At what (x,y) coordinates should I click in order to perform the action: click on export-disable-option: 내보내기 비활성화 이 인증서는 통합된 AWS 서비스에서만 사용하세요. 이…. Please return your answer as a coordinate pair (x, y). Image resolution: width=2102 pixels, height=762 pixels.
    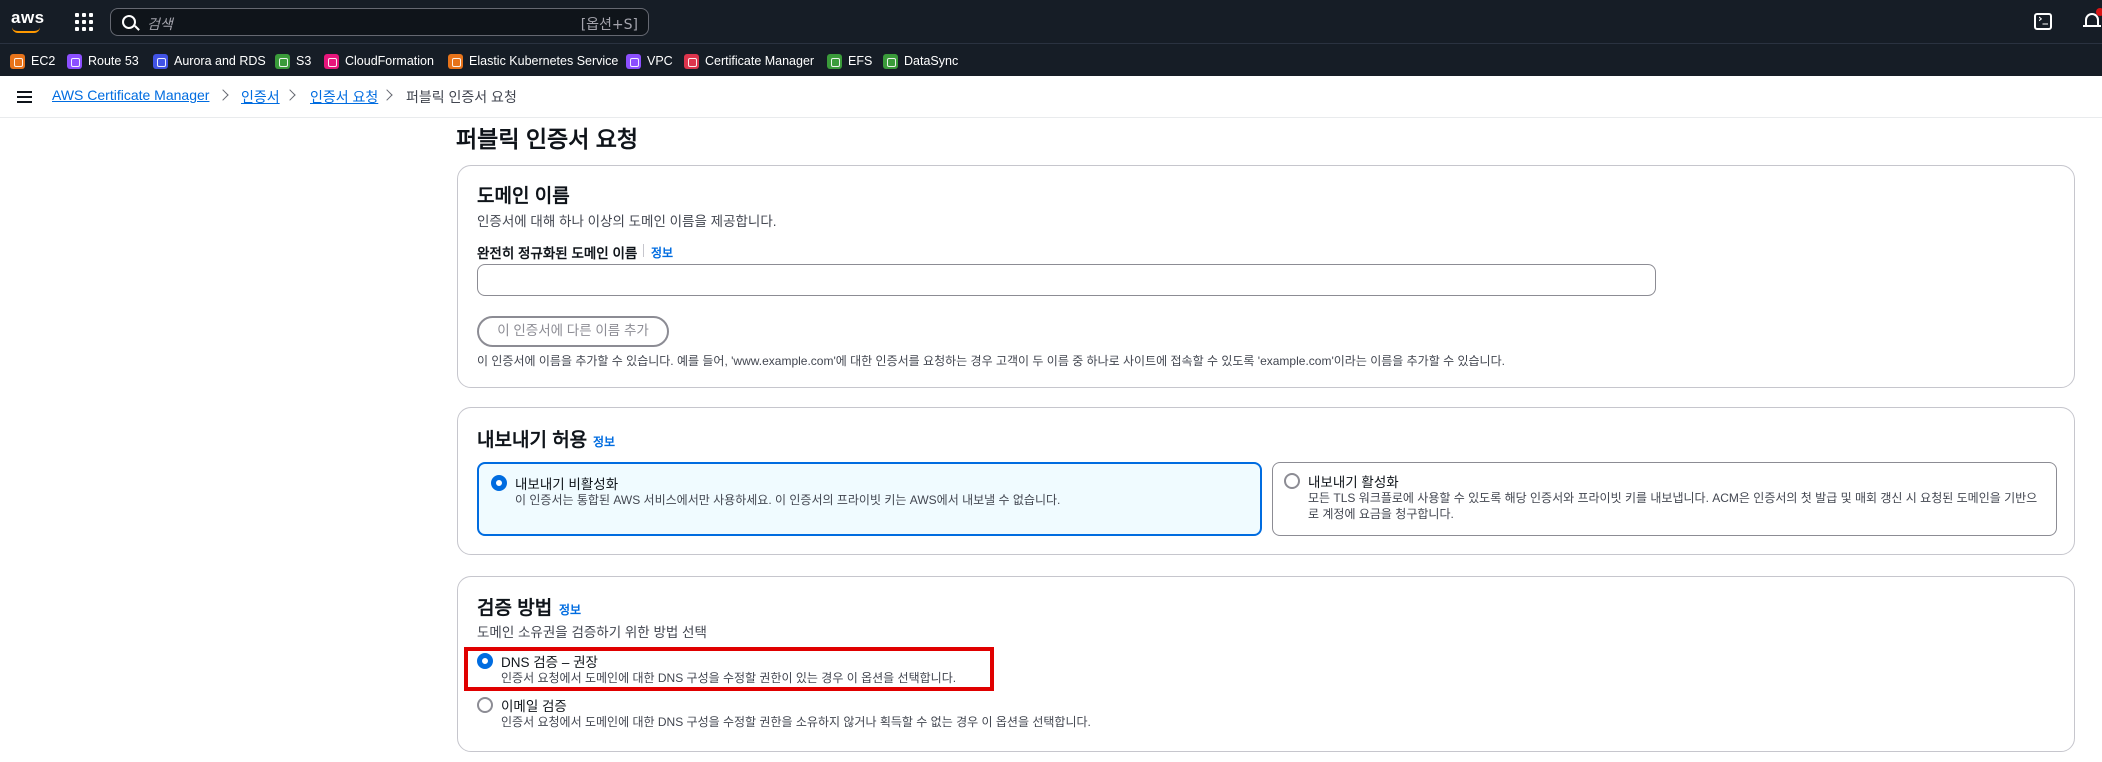
    Looking at the image, I should click on (869, 499).